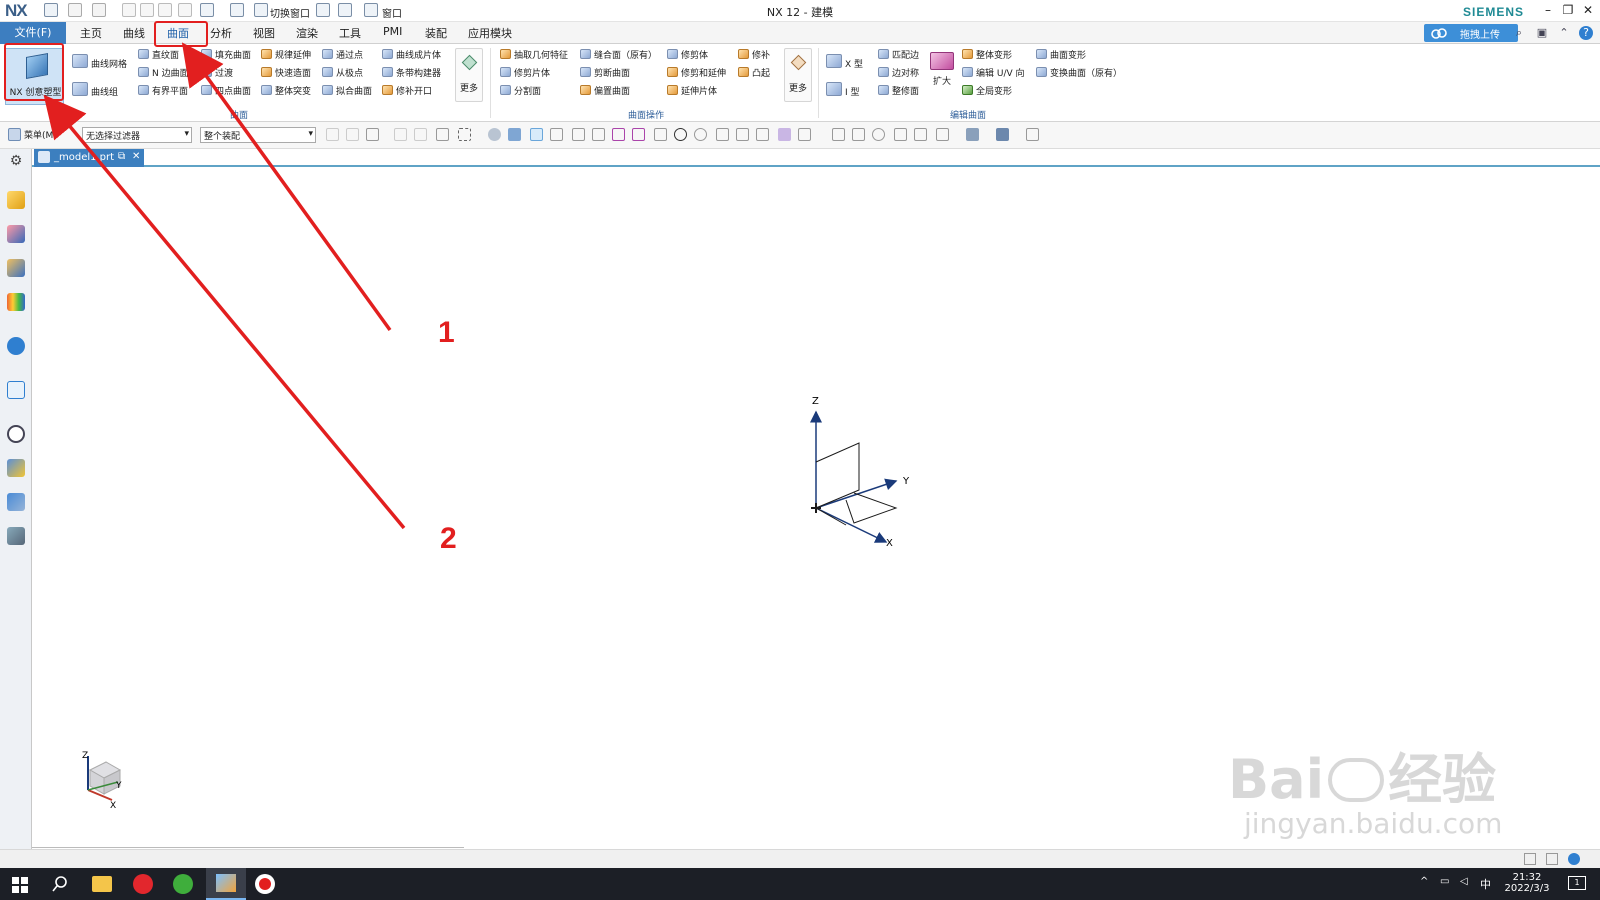 The image size is (1600, 900). Describe the element at coordinates (889, 543) in the screenshot. I see `x-axis-label: X` at that location.